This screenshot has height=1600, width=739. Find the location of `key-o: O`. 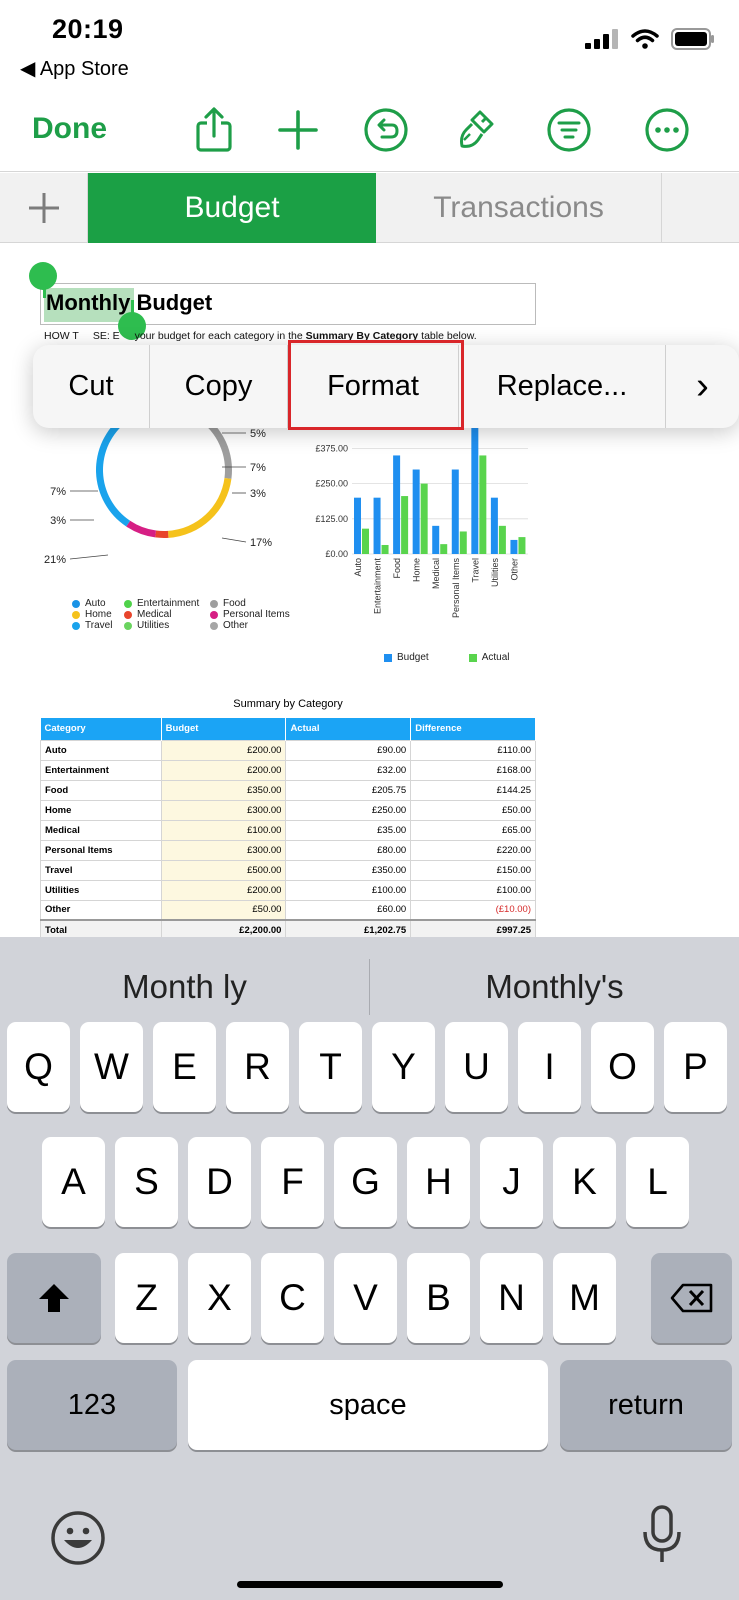

key-o: O is located at coordinates (622, 1067).